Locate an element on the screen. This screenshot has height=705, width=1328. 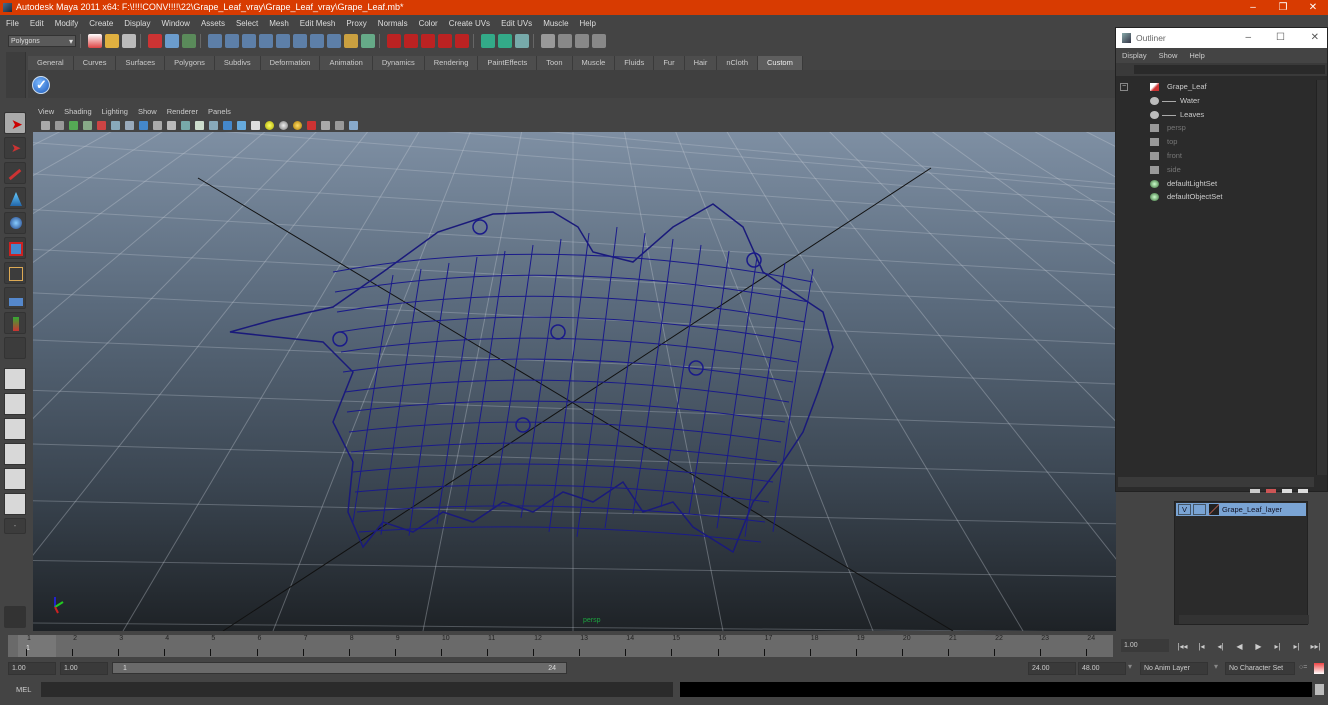
snap-to-points-icon is located at coordinates (428, 41).